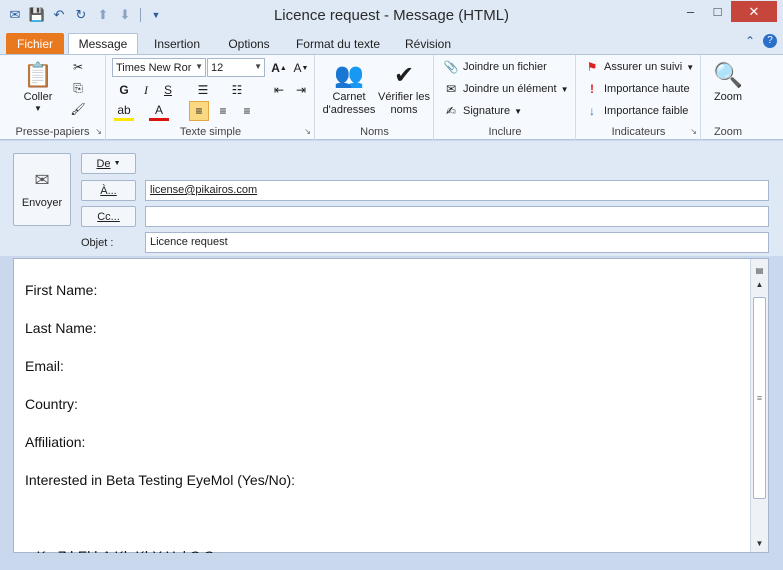 This screenshot has height=570, width=783. What do you see at coordinates (391, 561) in the screenshot?
I see `window-bottom-edge` at bounding box center [391, 561].